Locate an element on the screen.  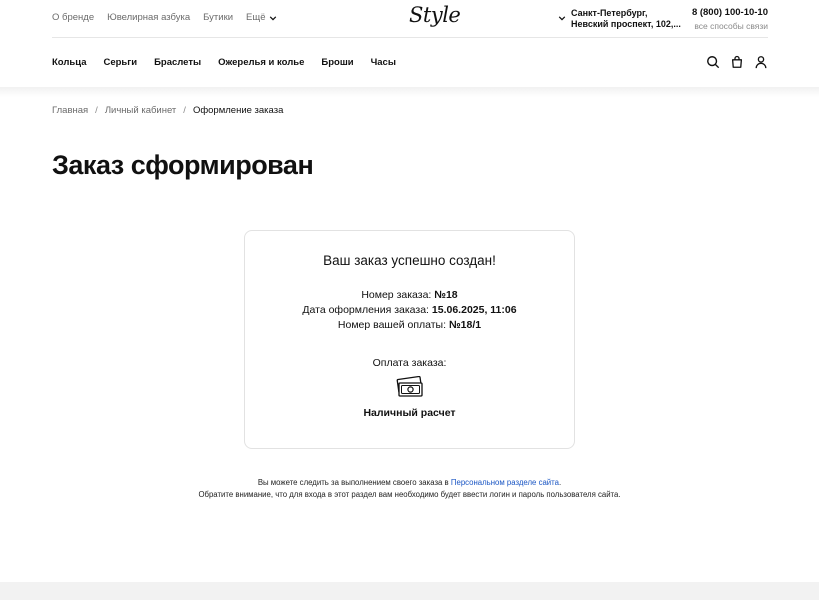
page-title: Заказ сформирован is located at coordinates (183, 165).